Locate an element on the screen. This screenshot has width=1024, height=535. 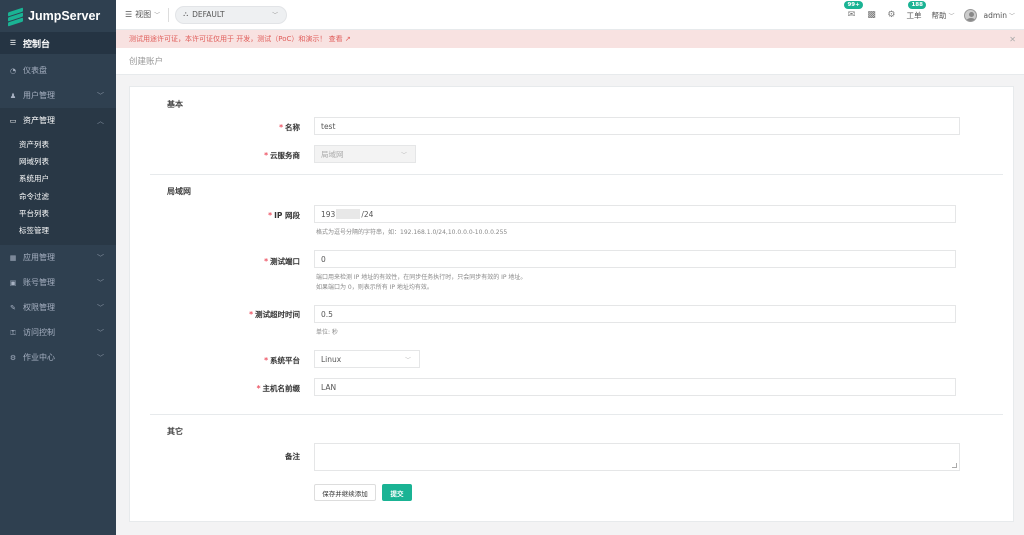
sidebar-item-dashboard-home: ☰ 控制台 is located at coordinates (58, 43).